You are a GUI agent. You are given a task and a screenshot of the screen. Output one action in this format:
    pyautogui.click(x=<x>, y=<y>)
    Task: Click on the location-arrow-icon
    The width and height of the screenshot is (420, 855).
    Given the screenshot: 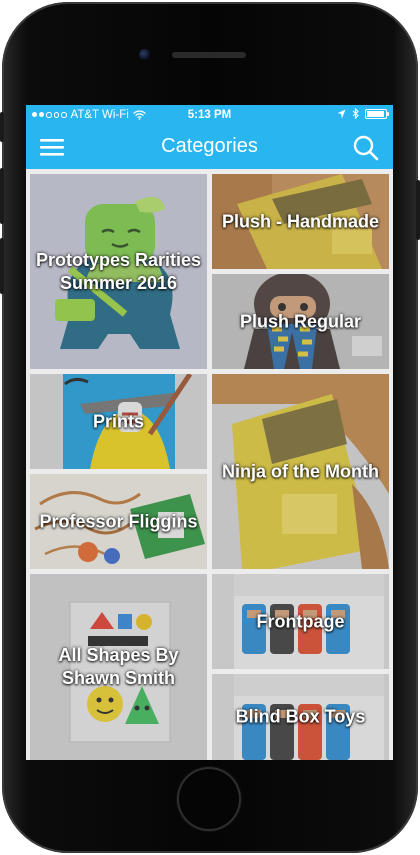 What is the action you would take?
    pyautogui.click(x=341, y=113)
    